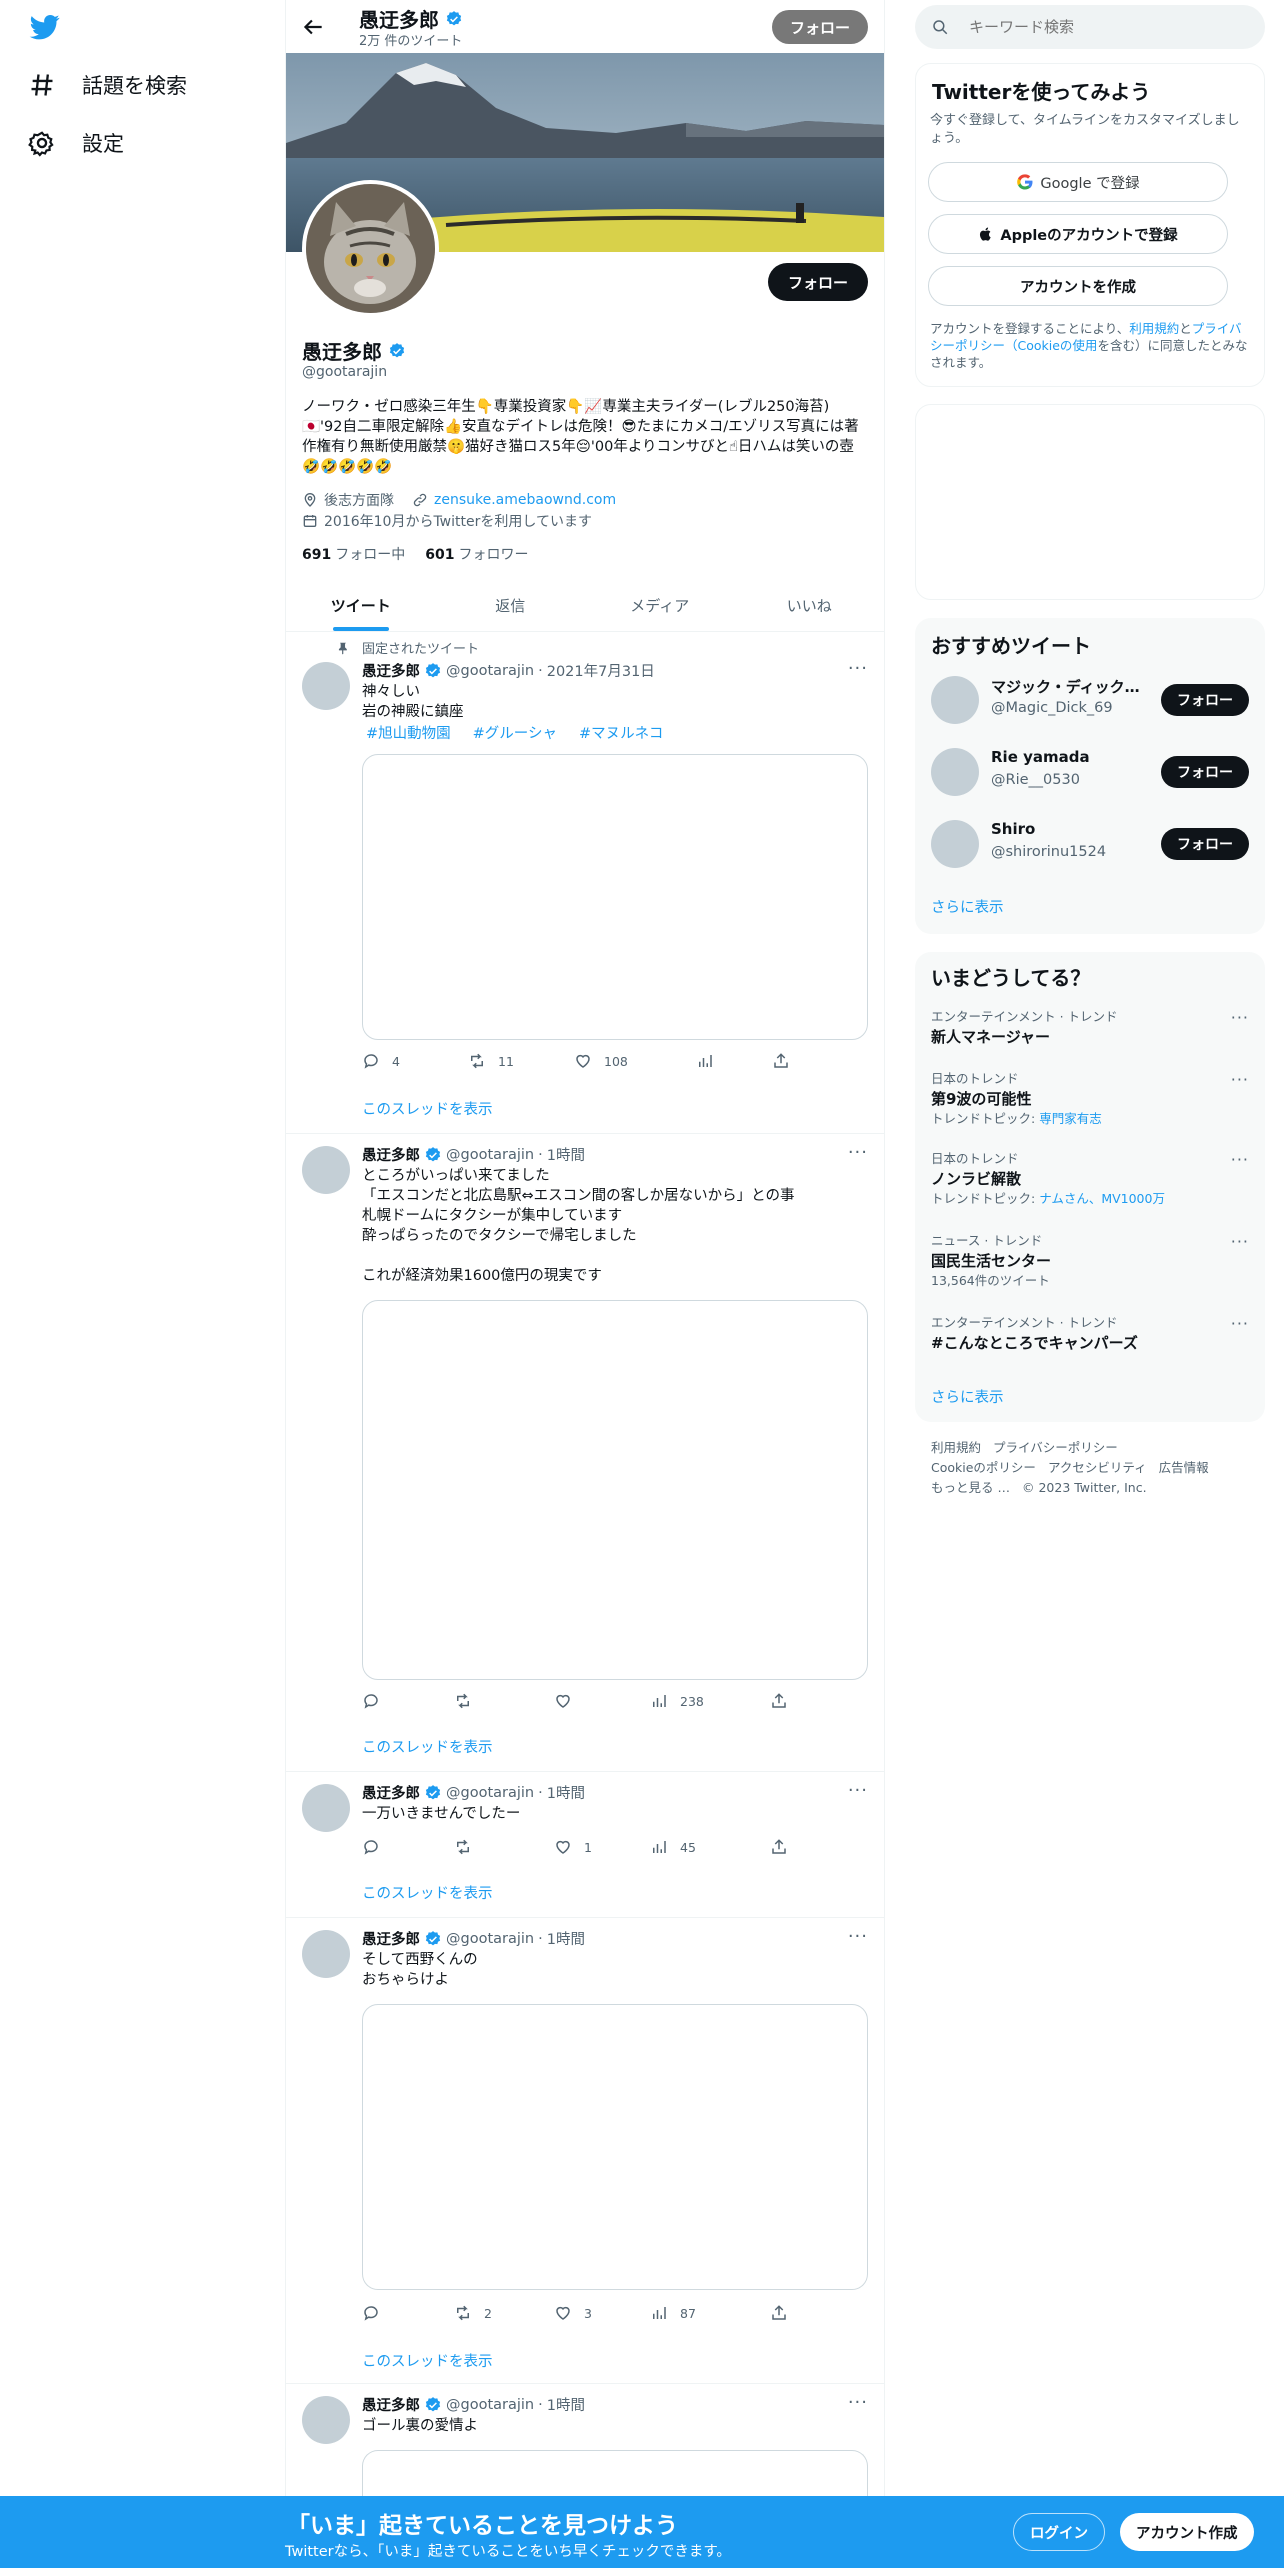 The image size is (1284, 2568). Describe the element at coordinates (967, 1396) in the screenshot. I see `trends-show-more: さらに表示` at that location.